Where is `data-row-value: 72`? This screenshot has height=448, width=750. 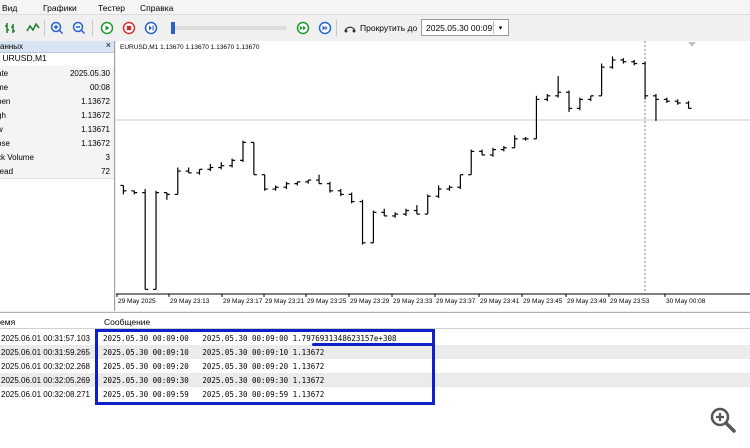 data-row-value: 72 is located at coordinates (105, 171).